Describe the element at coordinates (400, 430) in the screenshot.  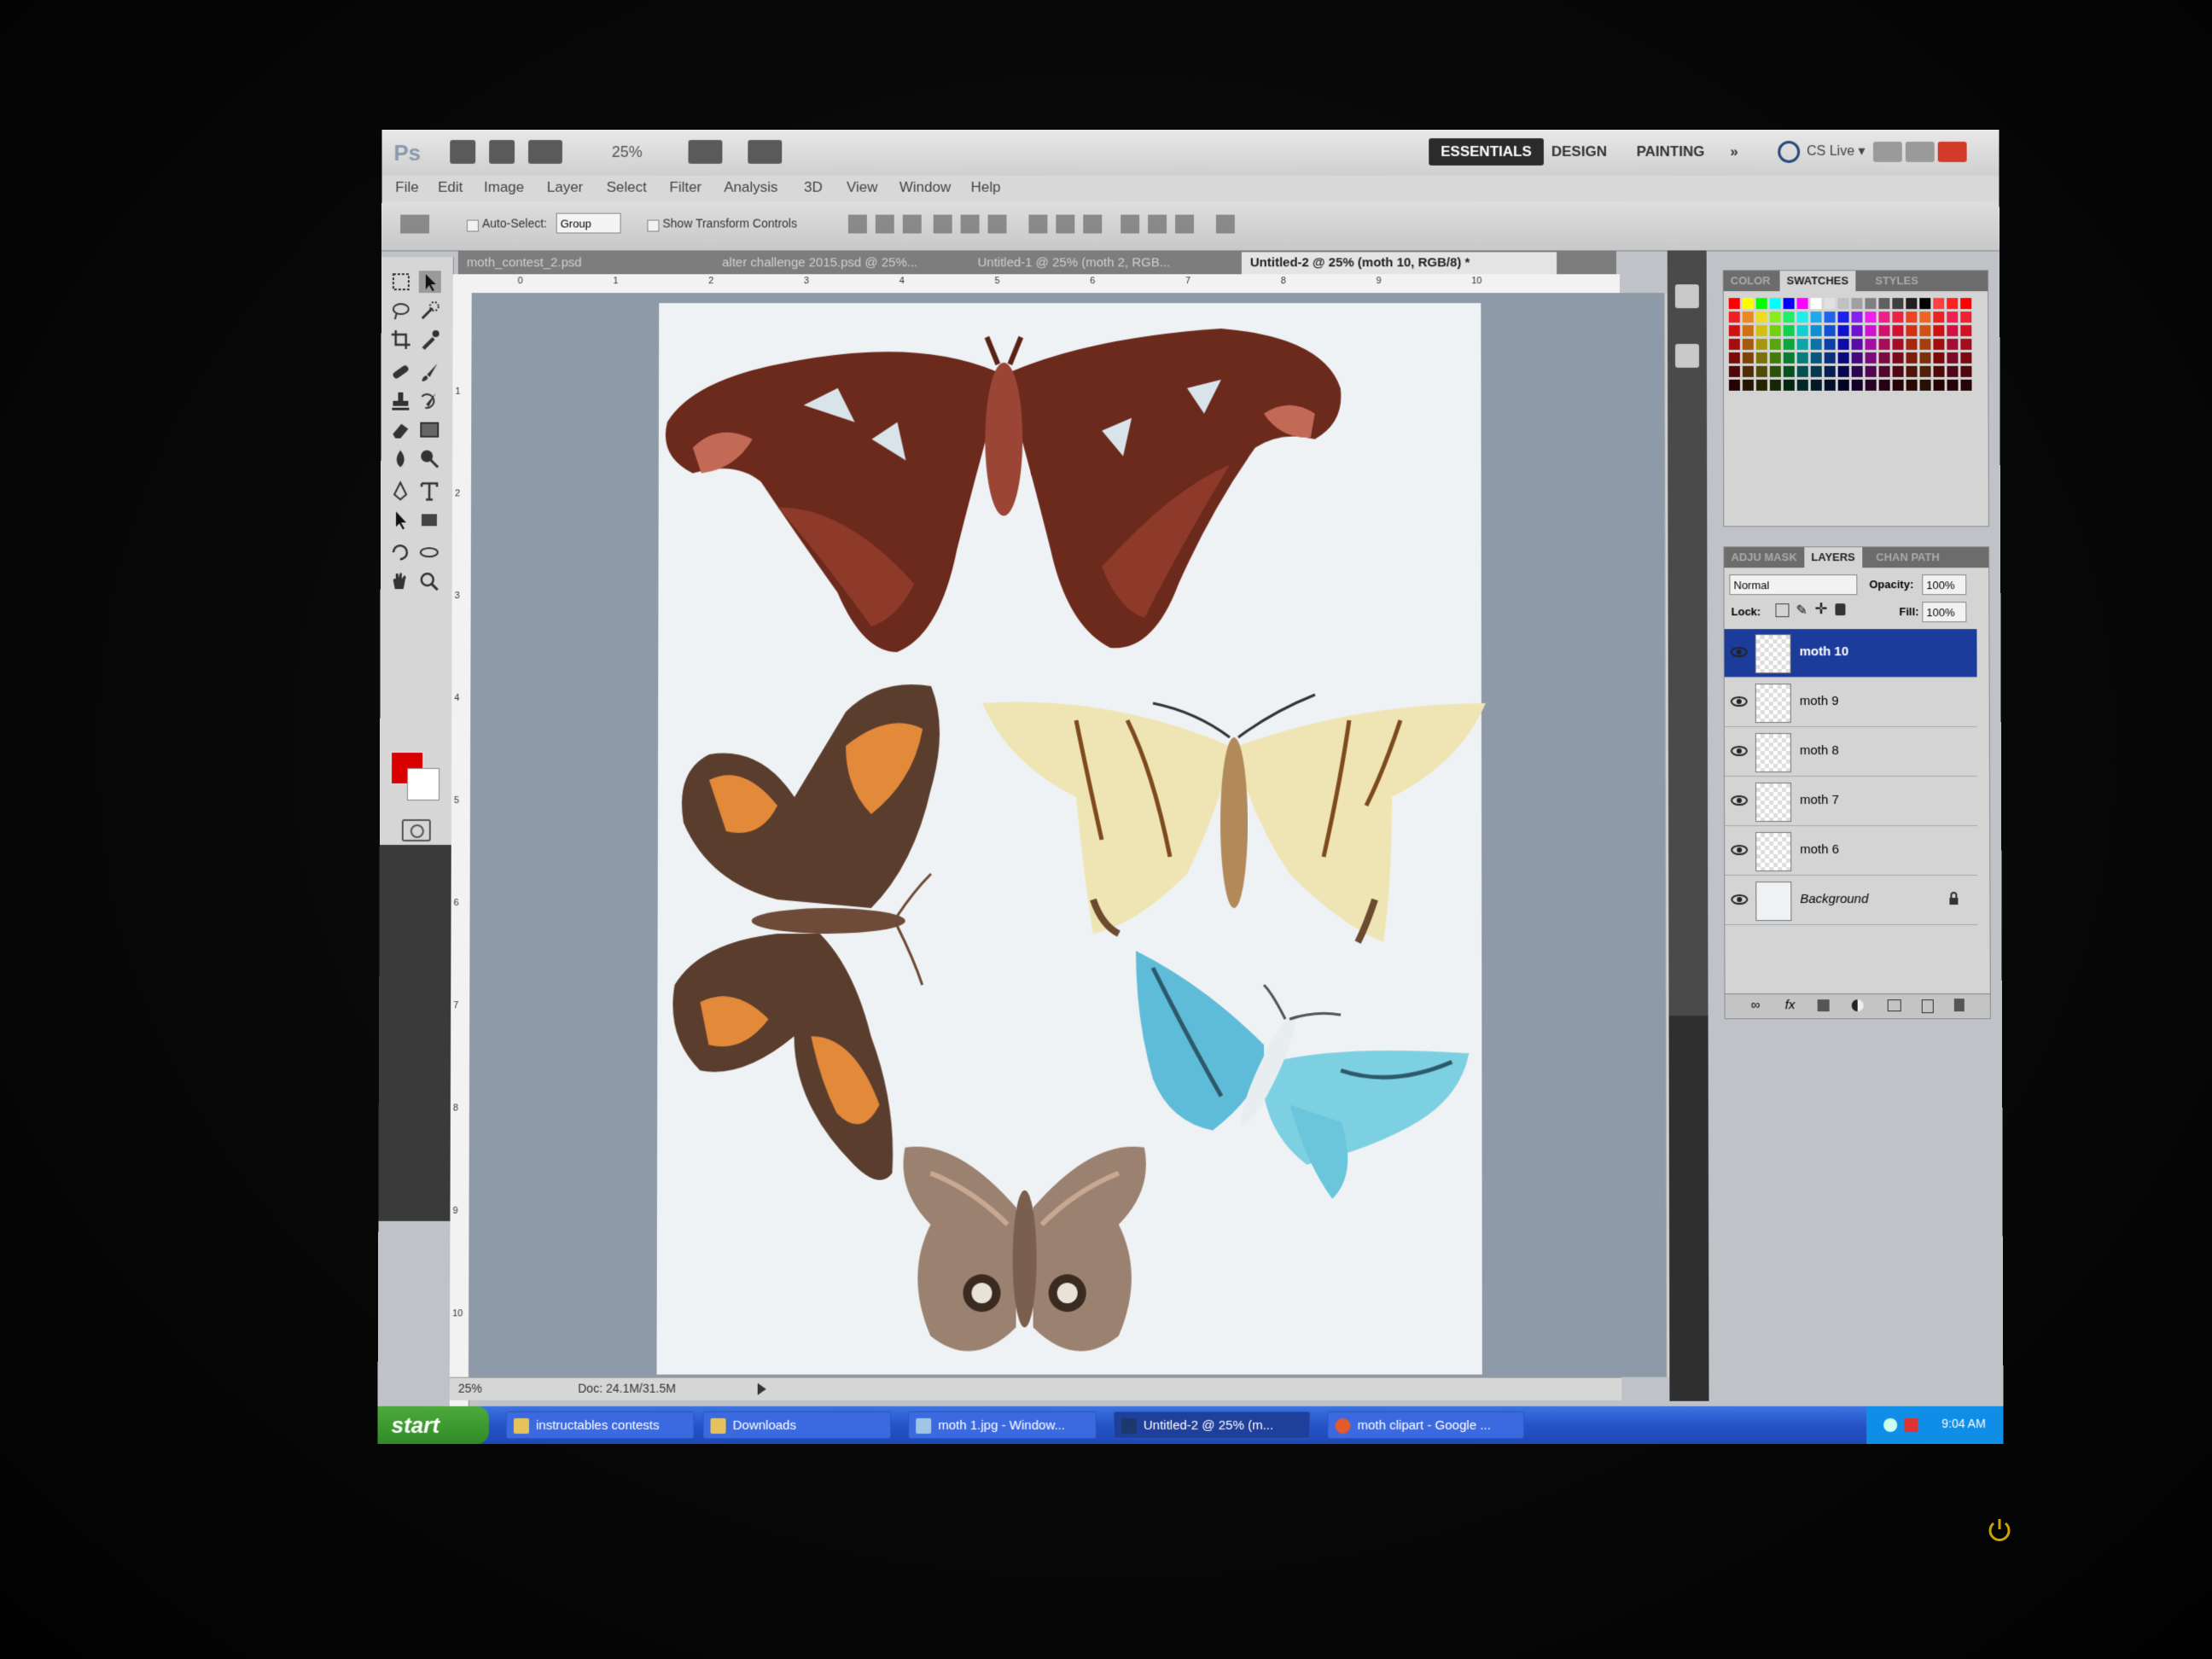
I see `eraser-tool-icon` at that location.